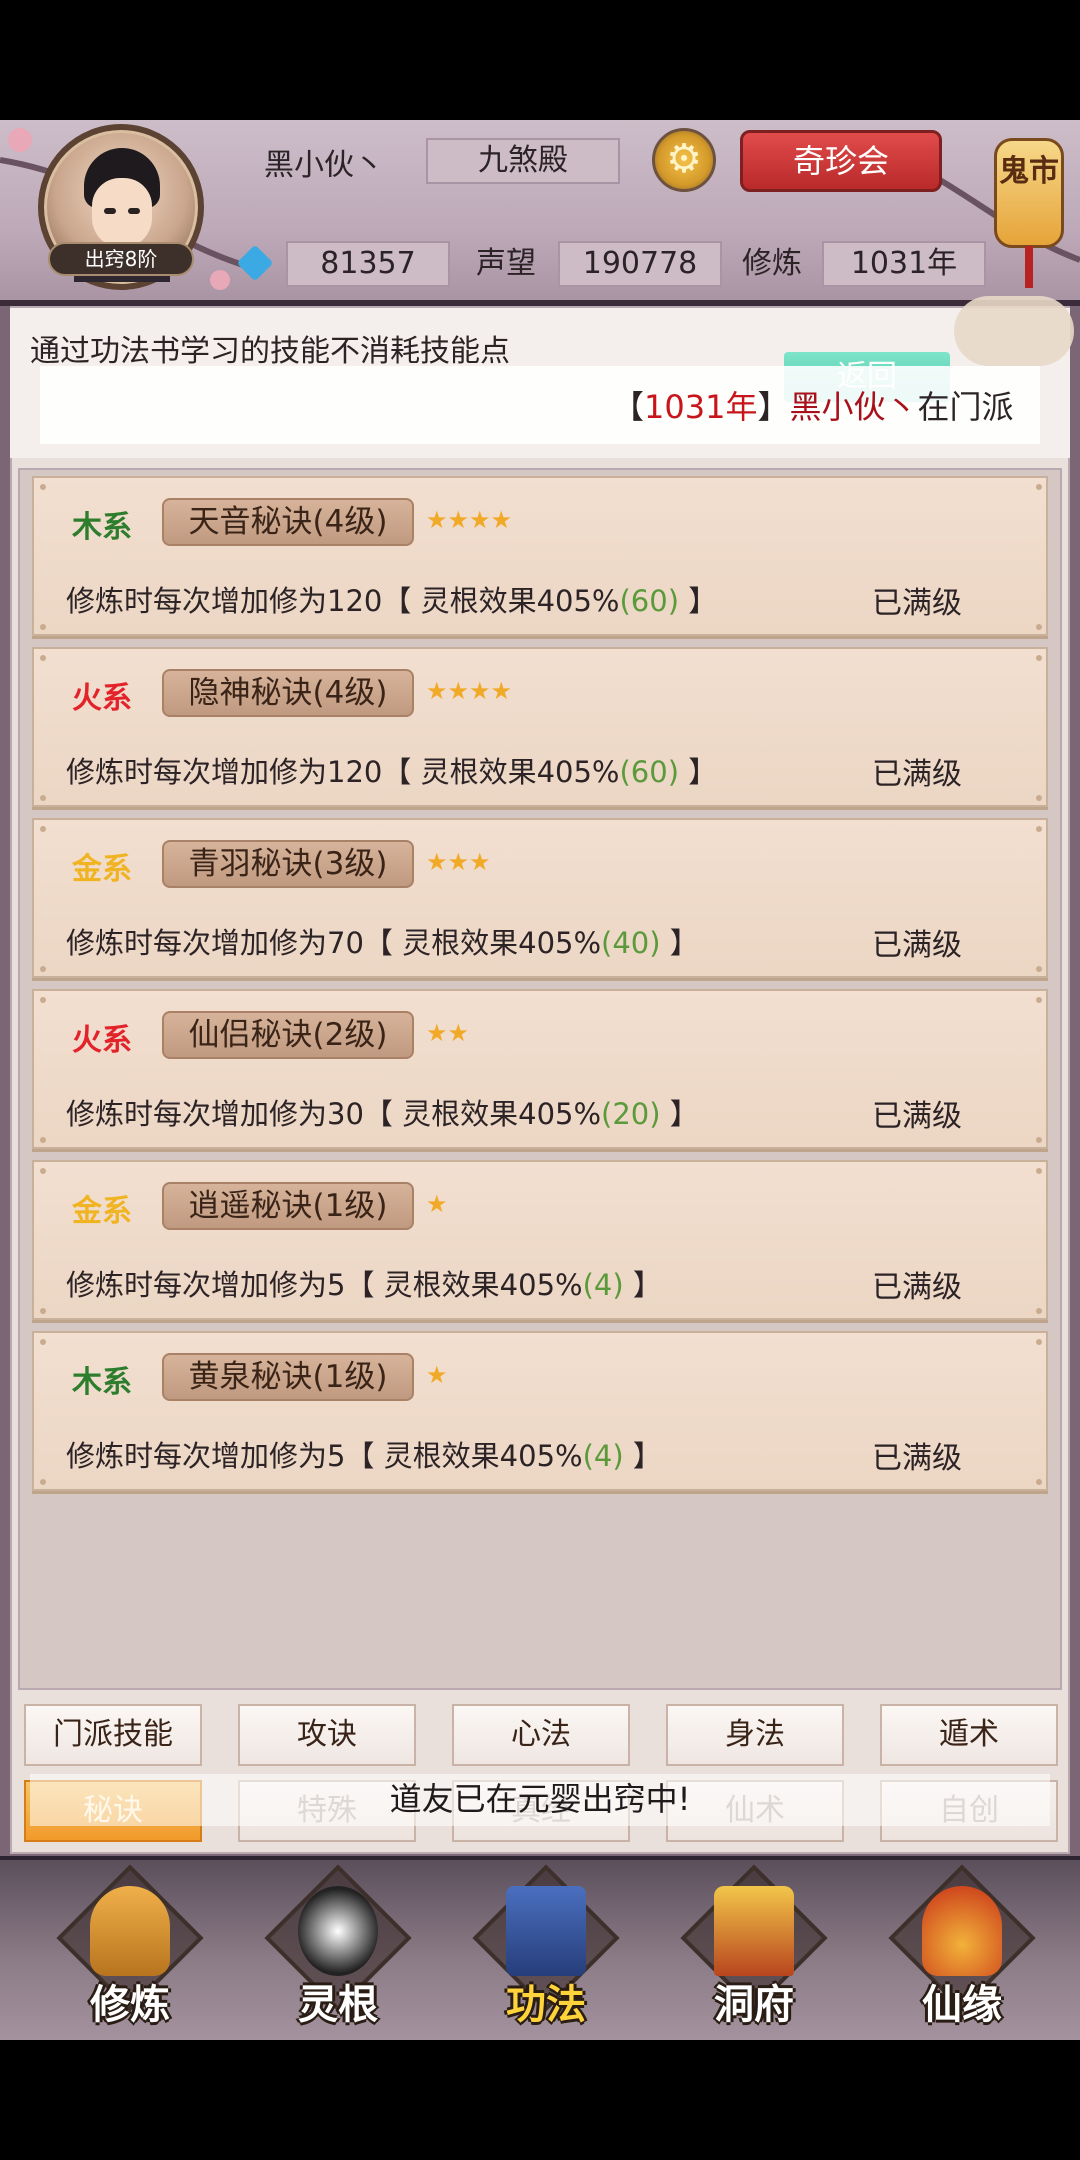 Image resolution: width=1080 pixels, height=2160 pixels. What do you see at coordinates (102, 527) in the screenshot?
I see `skill-element: 木系` at bounding box center [102, 527].